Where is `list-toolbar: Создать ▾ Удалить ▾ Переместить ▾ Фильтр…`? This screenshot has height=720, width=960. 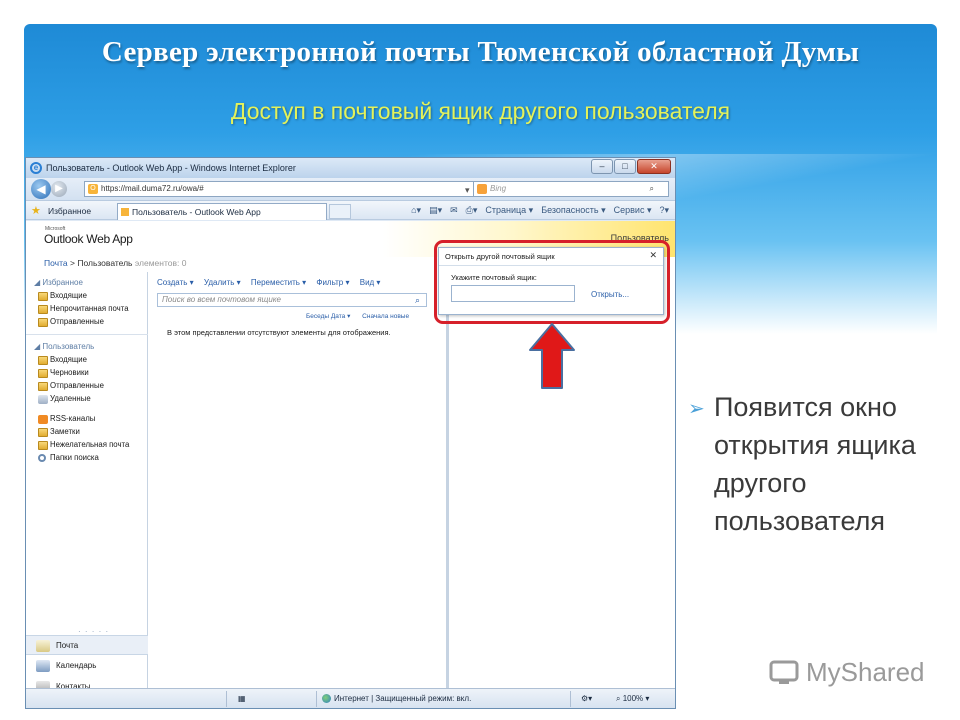
list-toolbar: Создать ▾ Удалить ▾ Переместить ▾ Фильтр… is located at coordinates (272, 282).